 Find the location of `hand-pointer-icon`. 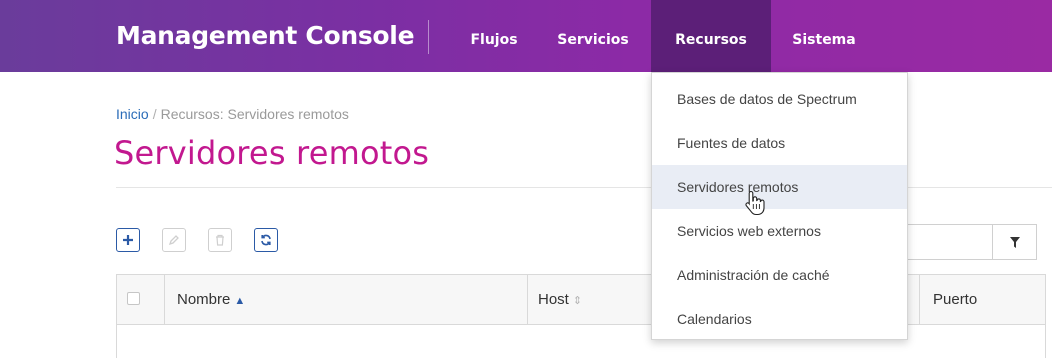

hand-pointer-icon is located at coordinates (755, 203).